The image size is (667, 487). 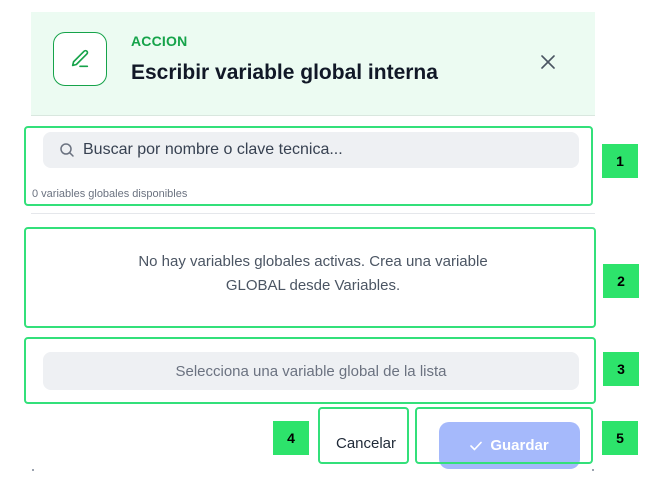 I want to click on annotation-badge-2: 2, so click(x=621, y=281).